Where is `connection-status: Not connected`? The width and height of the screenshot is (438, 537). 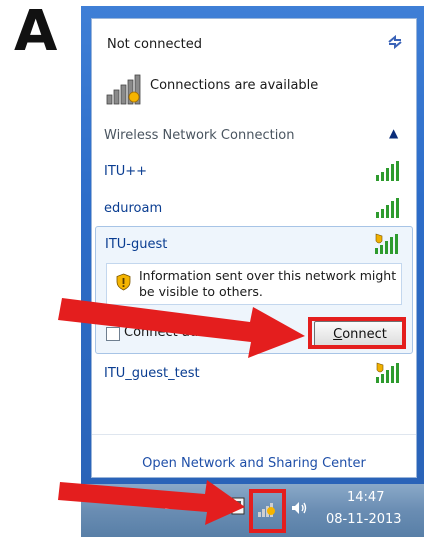 connection-status: Not connected is located at coordinates (154, 44).